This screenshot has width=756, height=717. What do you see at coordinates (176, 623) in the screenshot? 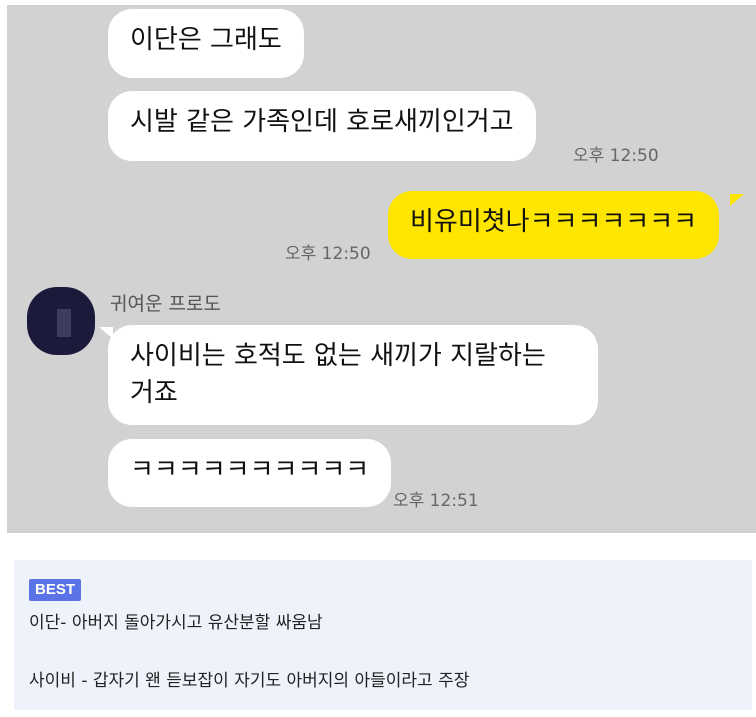
I see `comment-line: 이단- 아버지 돌아가시고 유산분할 싸움남` at bounding box center [176, 623].